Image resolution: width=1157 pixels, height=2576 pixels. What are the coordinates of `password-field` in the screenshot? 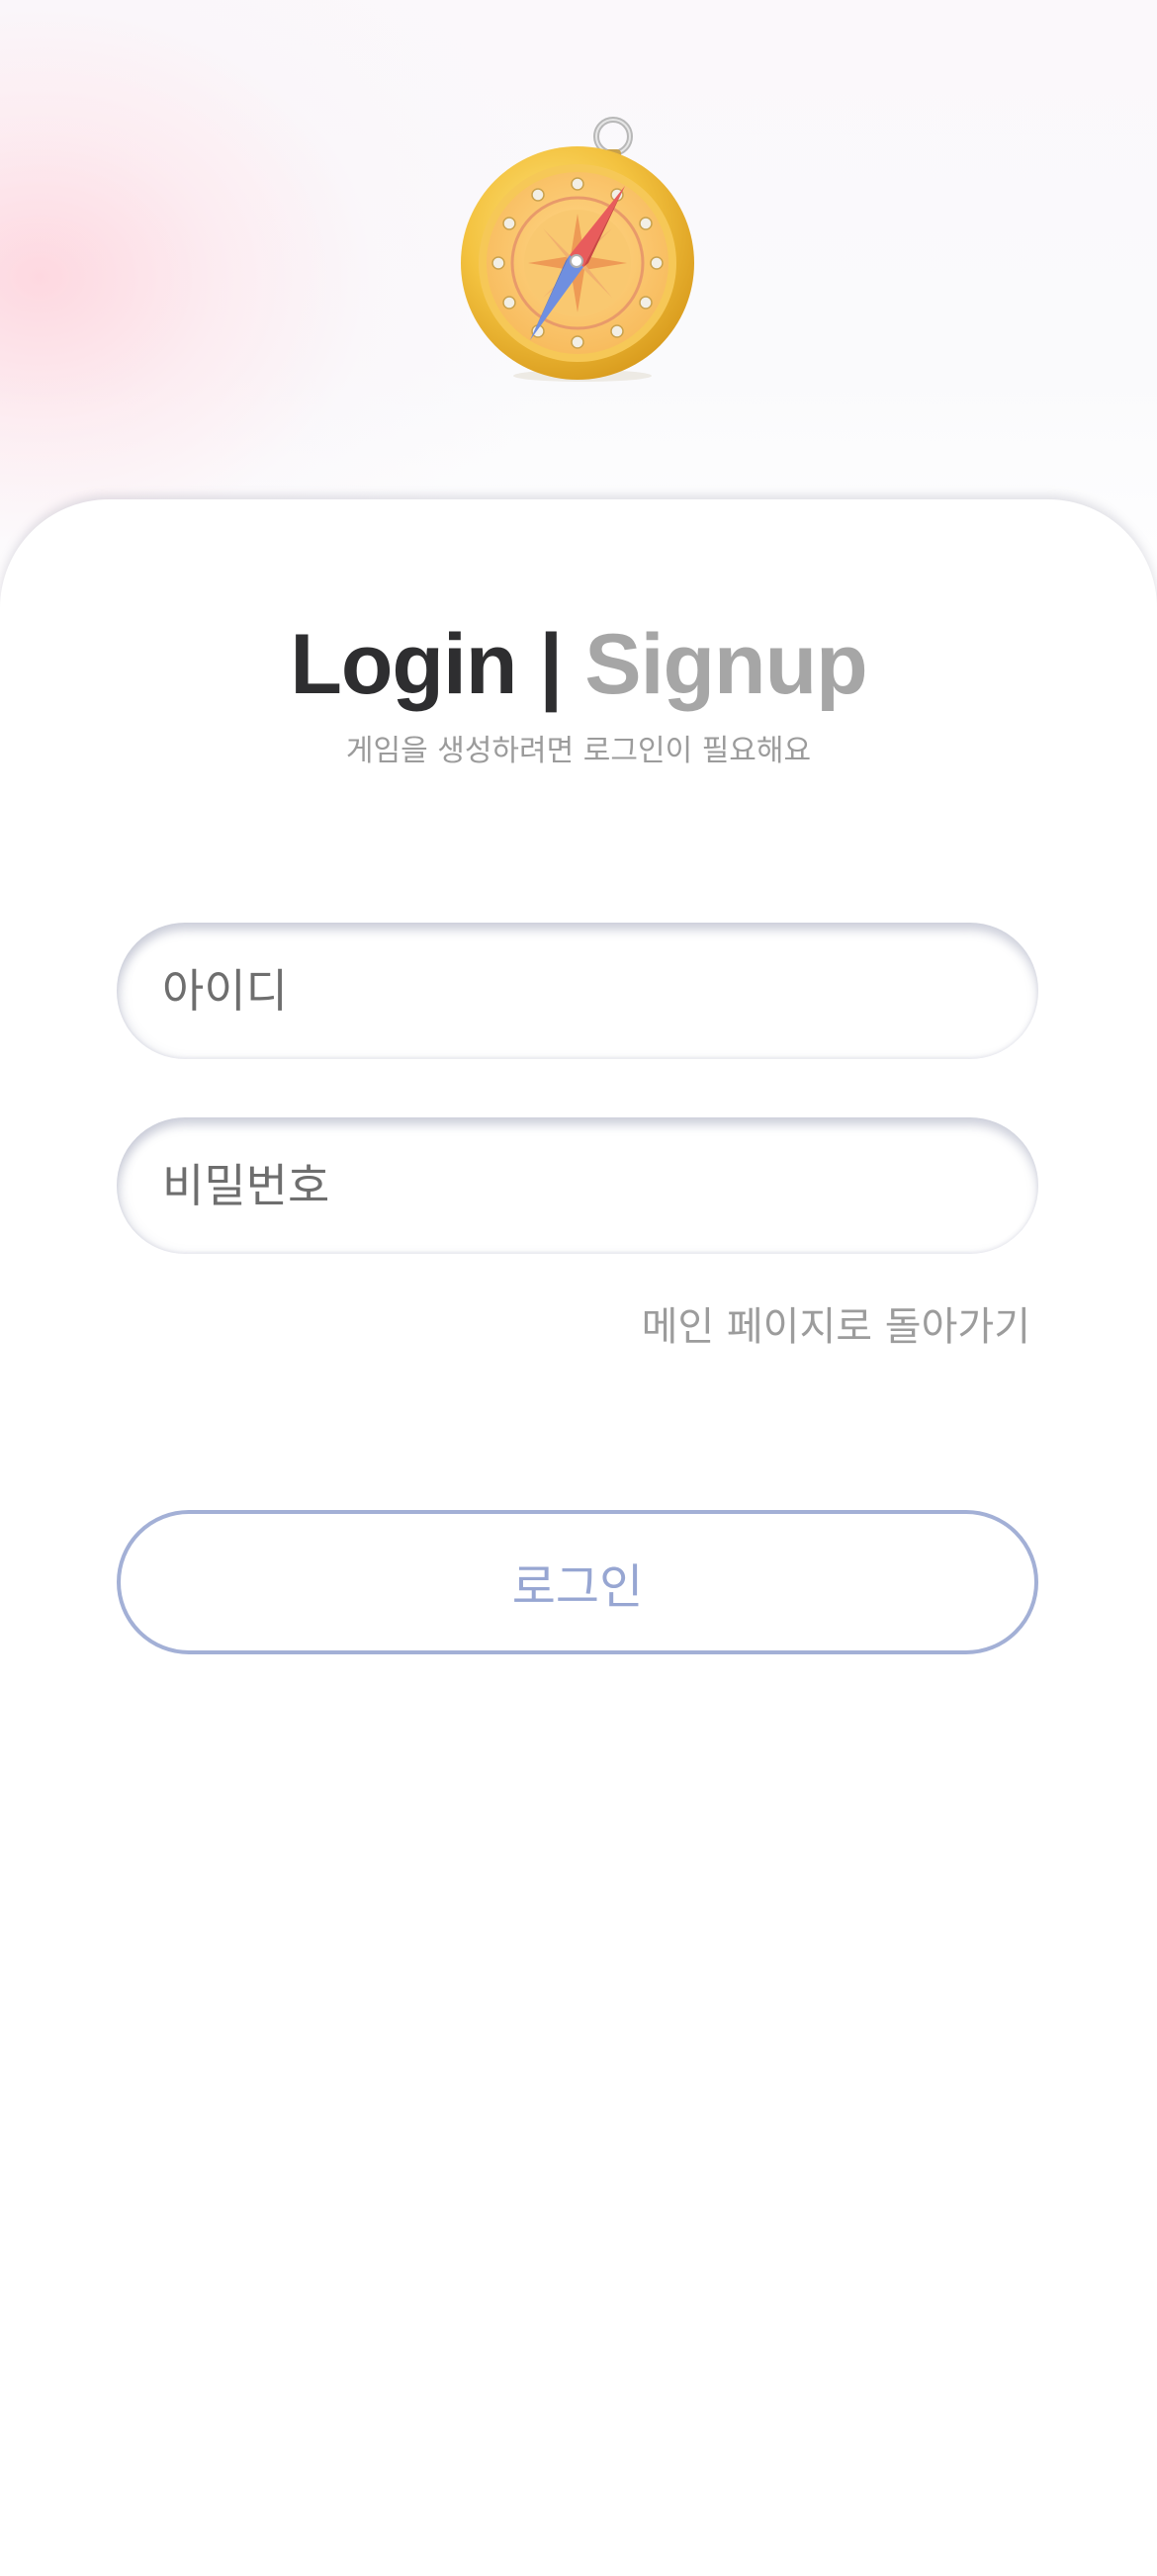 It's located at (578, 1185).